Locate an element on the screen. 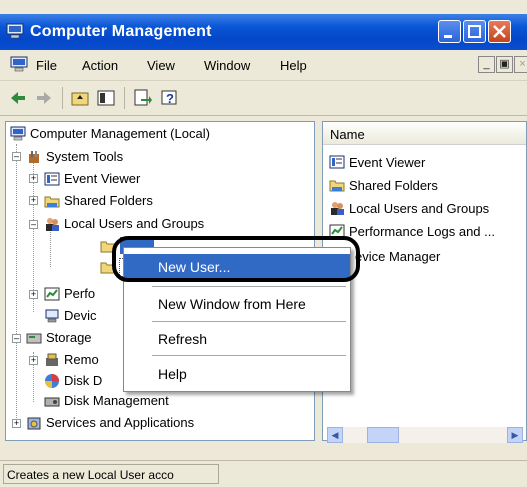  tree-item-disk-management: Disk Management is located at coordinates (116, 400).